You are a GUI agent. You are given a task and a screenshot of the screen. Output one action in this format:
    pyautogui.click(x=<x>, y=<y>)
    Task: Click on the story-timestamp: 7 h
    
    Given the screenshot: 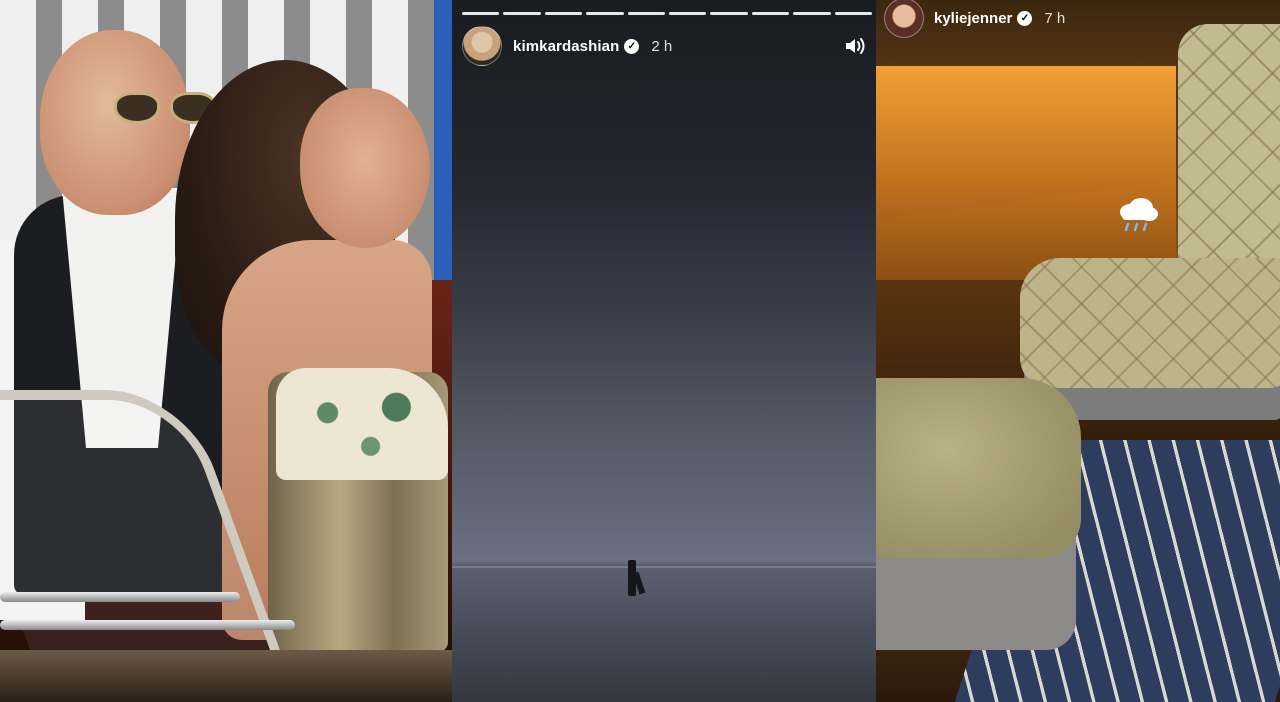 What is the action you would take?
    pyautogui.click(x=1055, y=18)
    